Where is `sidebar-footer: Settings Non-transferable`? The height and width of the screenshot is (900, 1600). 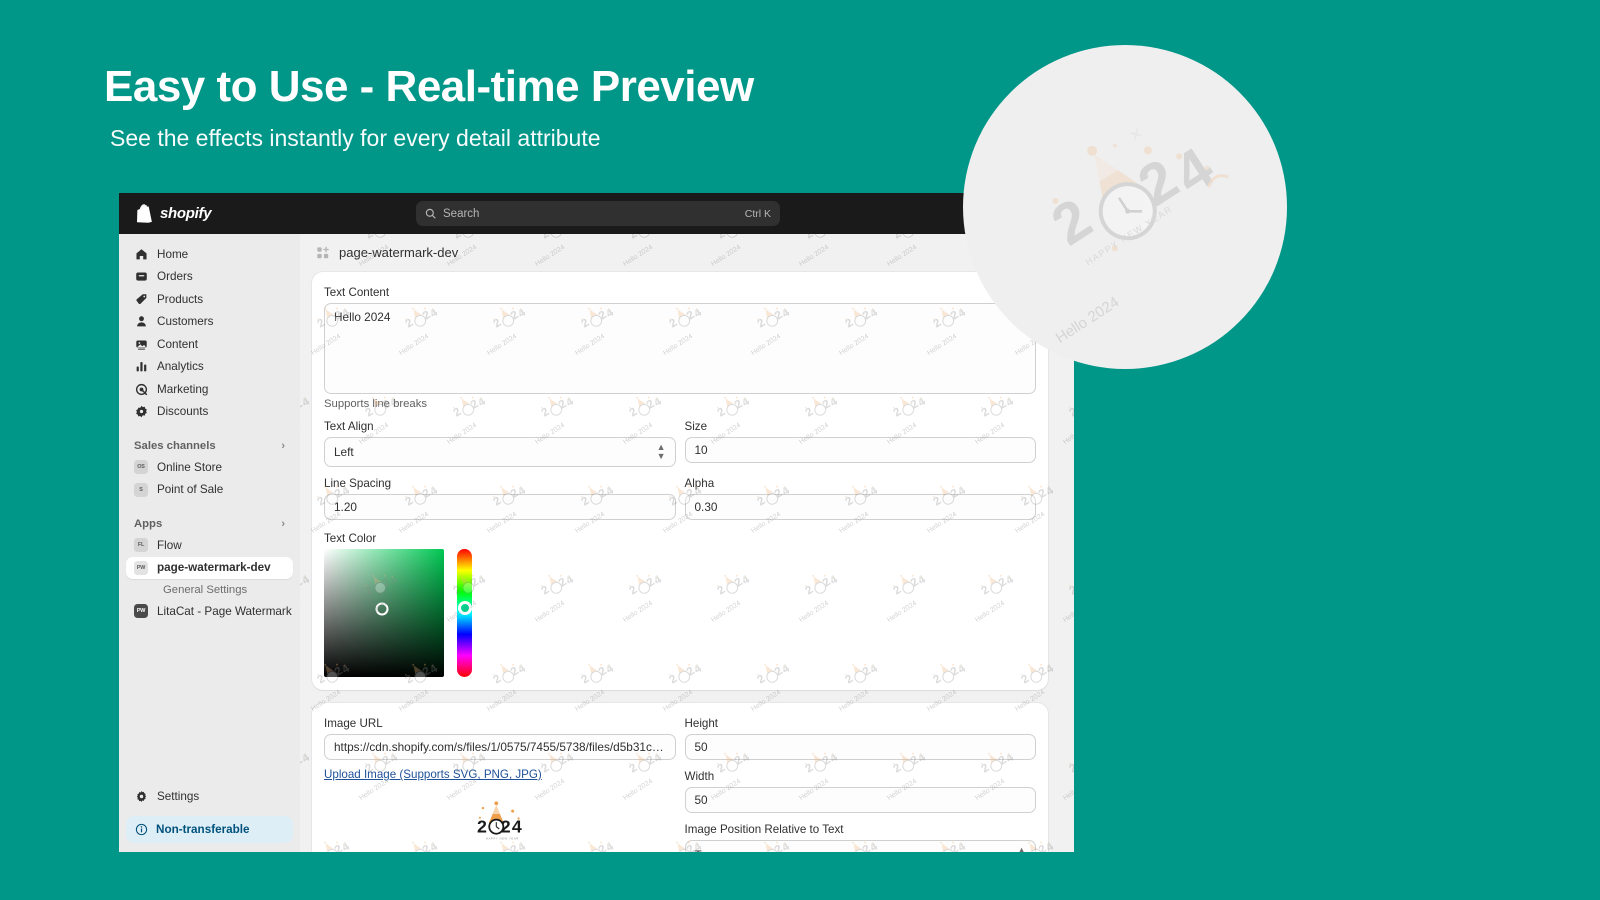 sidebar-footer: Settings Non-transferable is located at coordinates (209, 819).